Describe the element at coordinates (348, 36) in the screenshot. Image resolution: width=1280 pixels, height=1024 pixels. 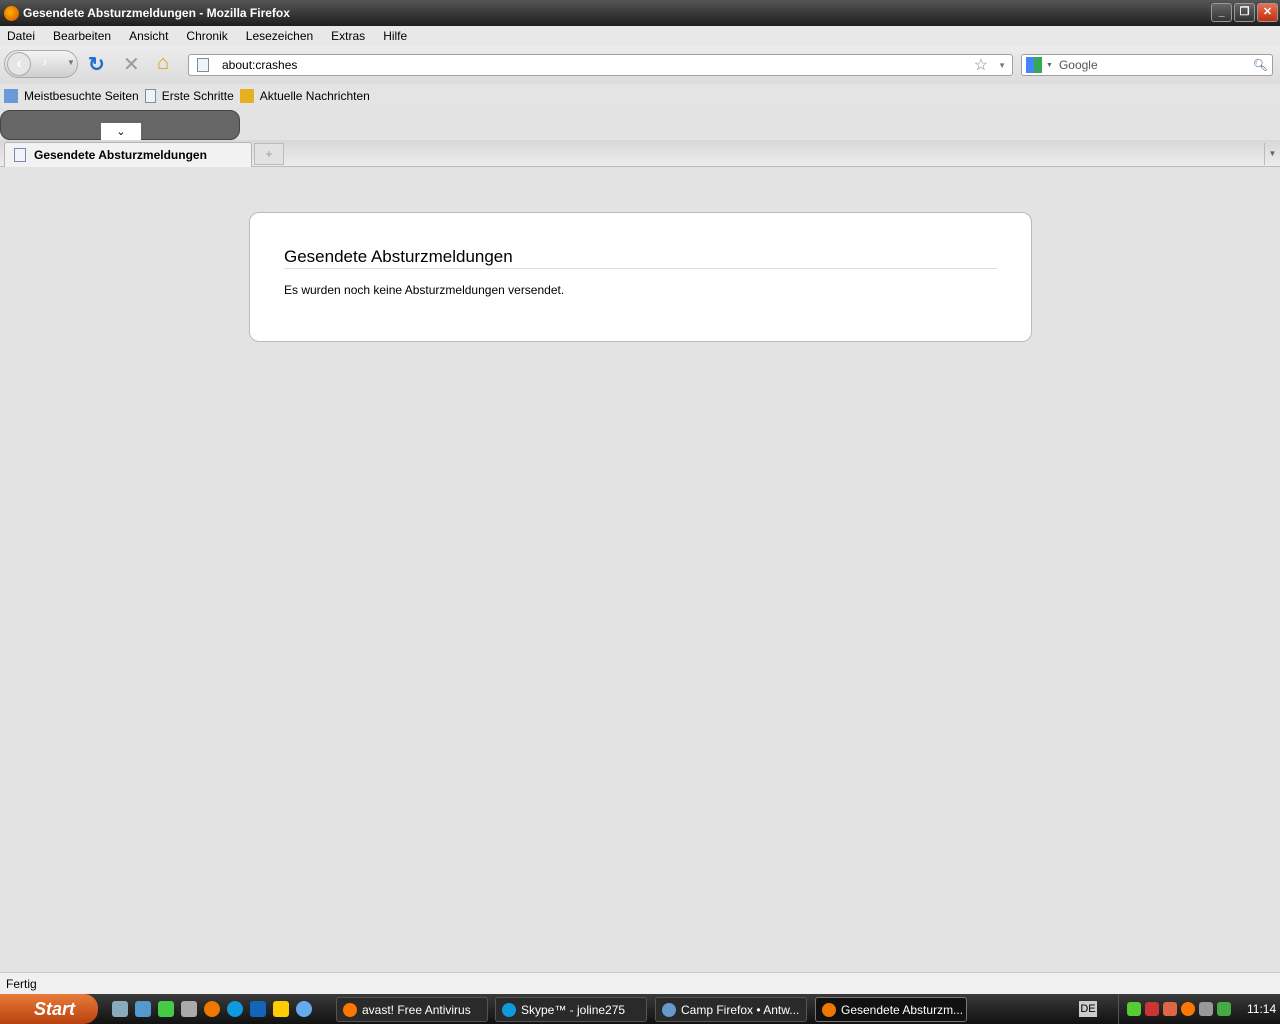
I see `menu-extras: Extras` at that location.